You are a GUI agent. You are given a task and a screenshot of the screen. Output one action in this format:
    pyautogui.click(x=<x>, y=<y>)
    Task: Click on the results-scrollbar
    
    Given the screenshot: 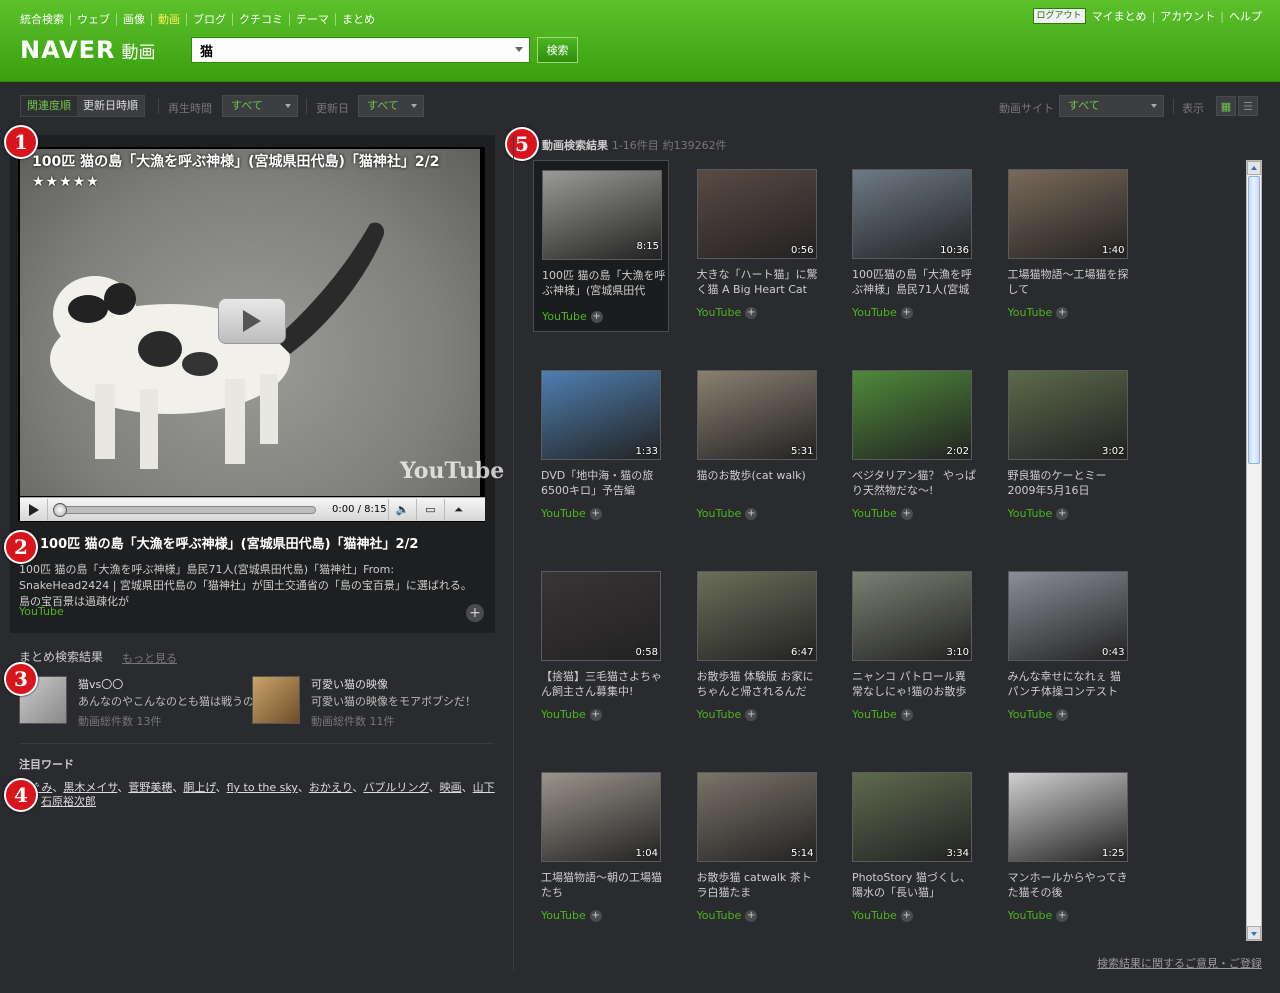 What is the action you would take?
    pyautogui.click(x=1254, y=550)
    